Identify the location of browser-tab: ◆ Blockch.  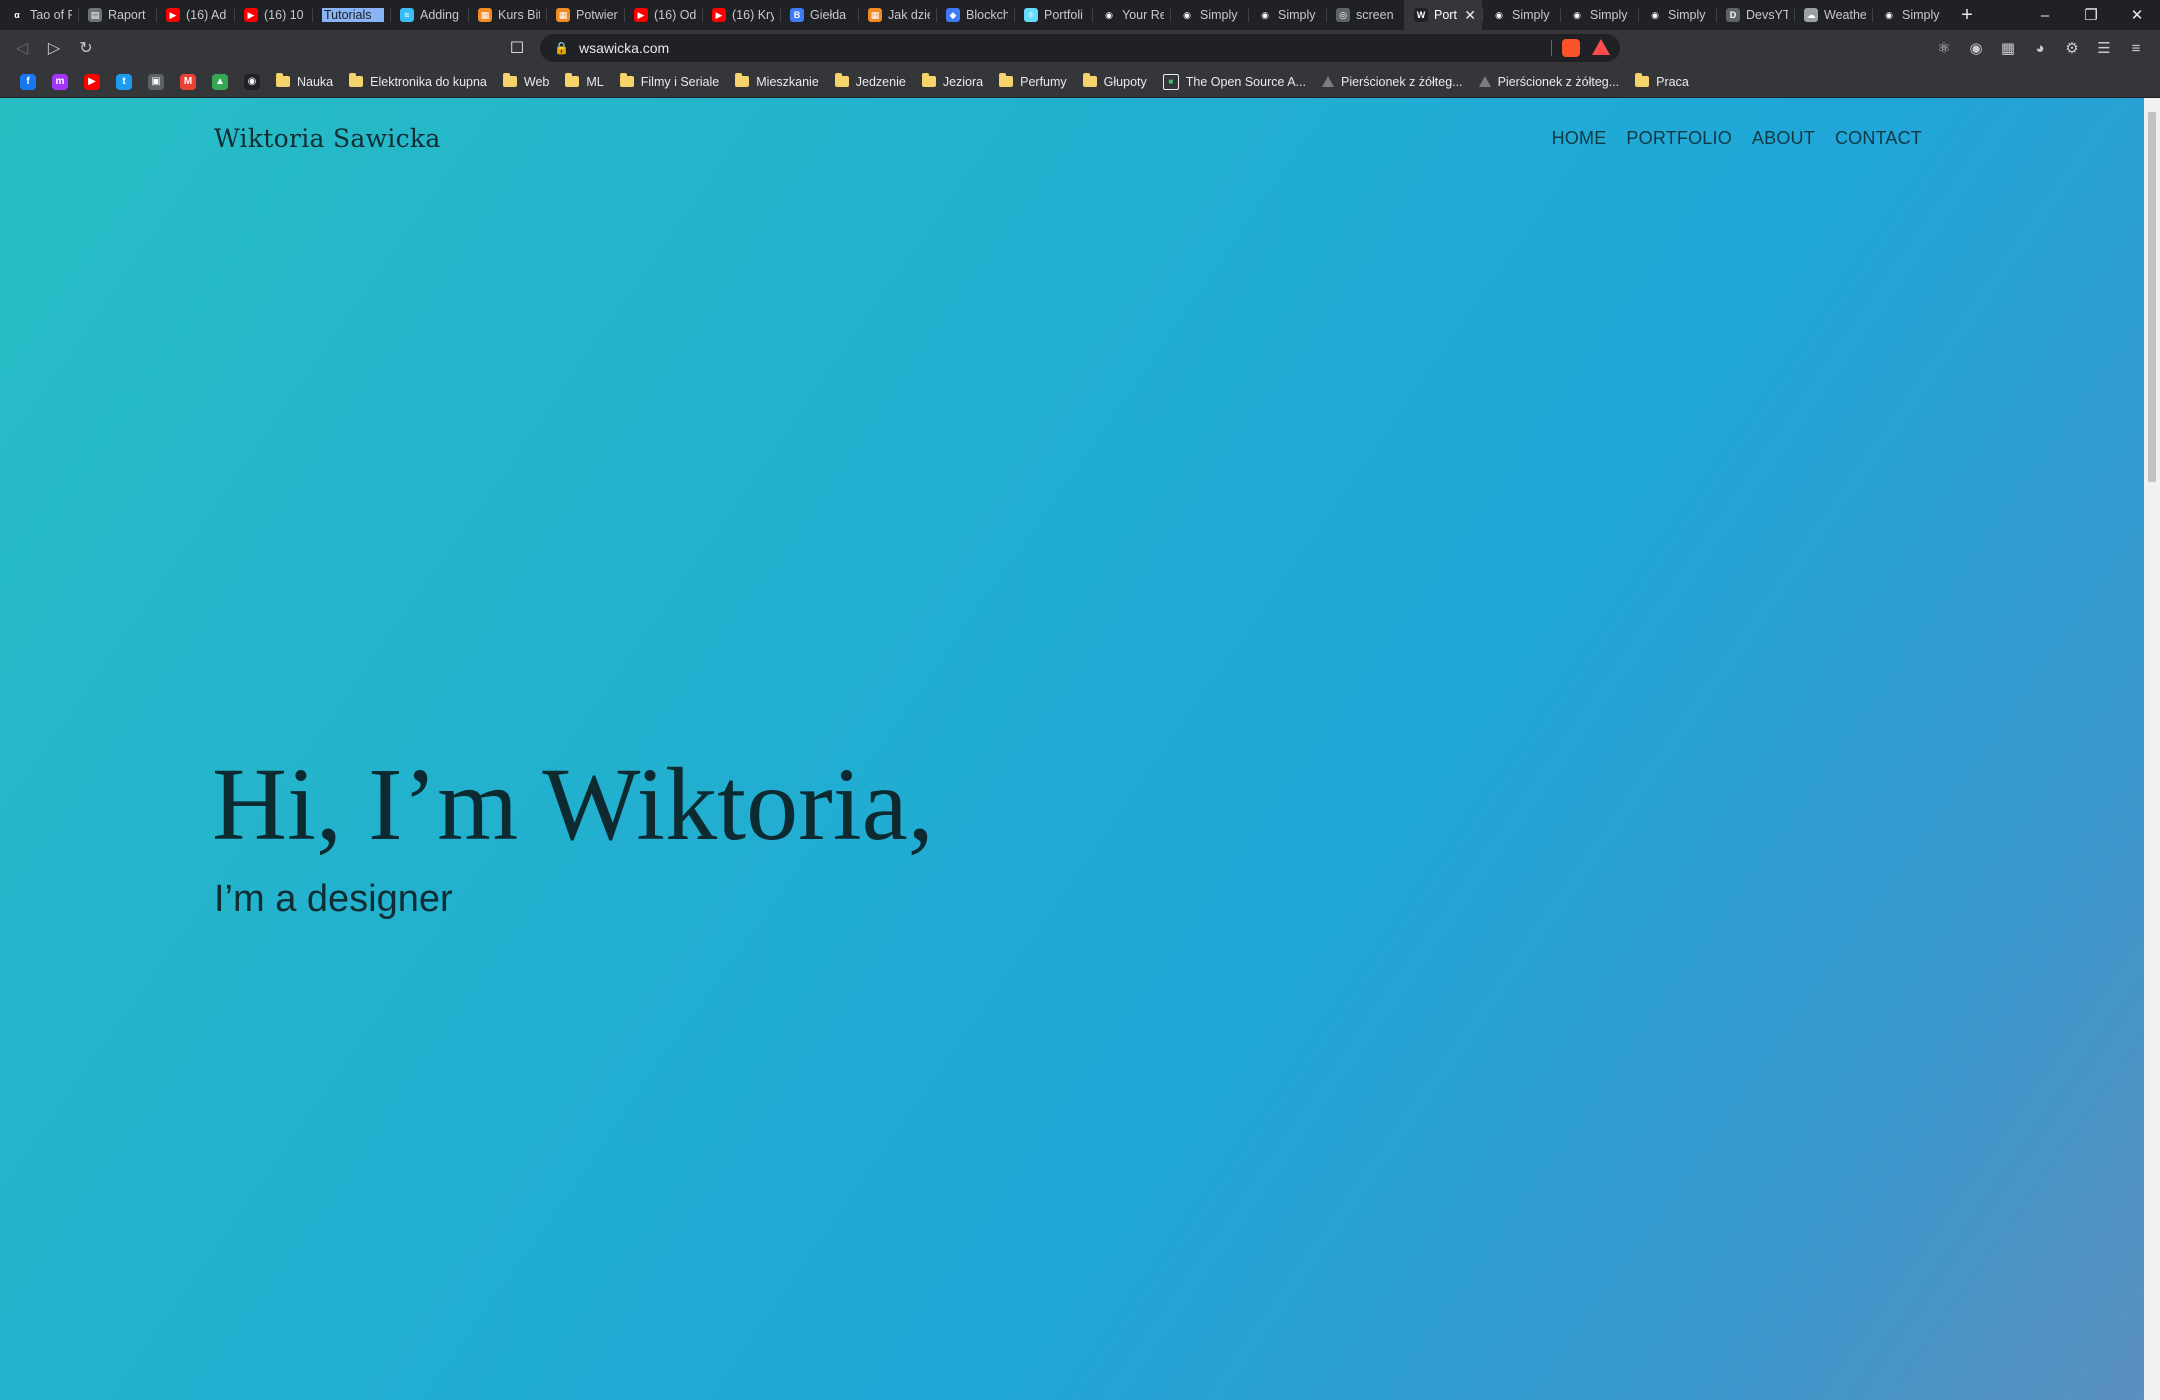
(975, 15).